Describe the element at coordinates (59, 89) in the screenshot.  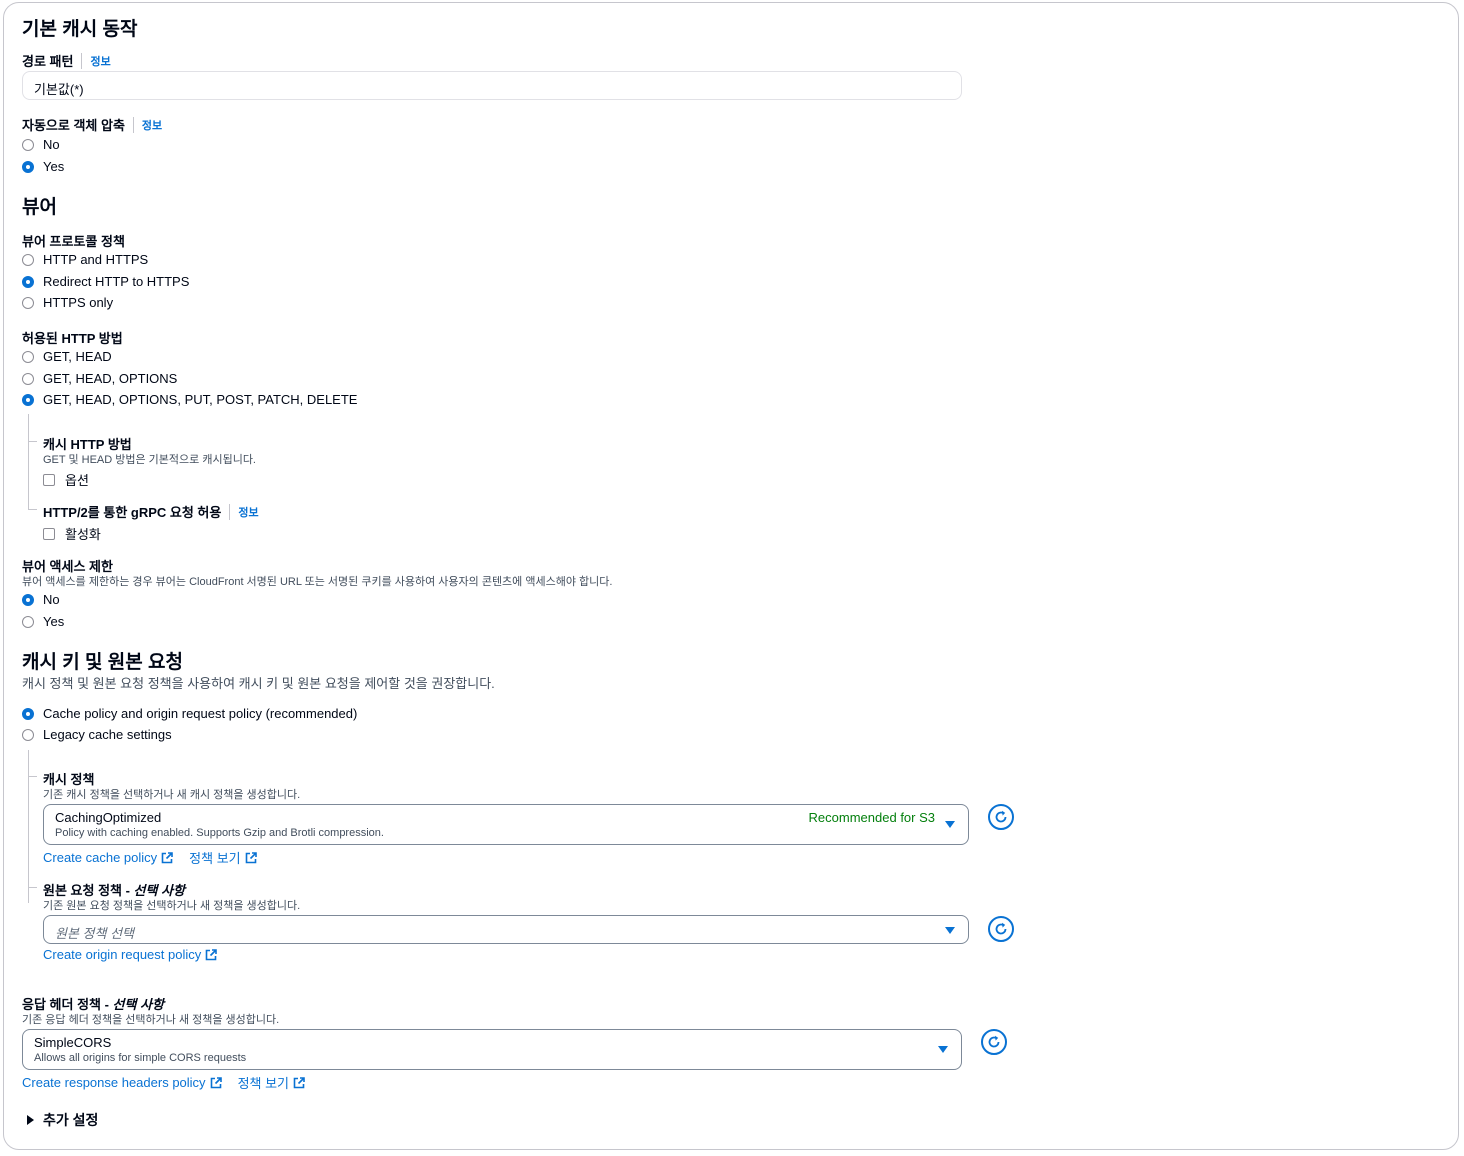
I see `path-pattern-value: 기본값(*)` at that location.